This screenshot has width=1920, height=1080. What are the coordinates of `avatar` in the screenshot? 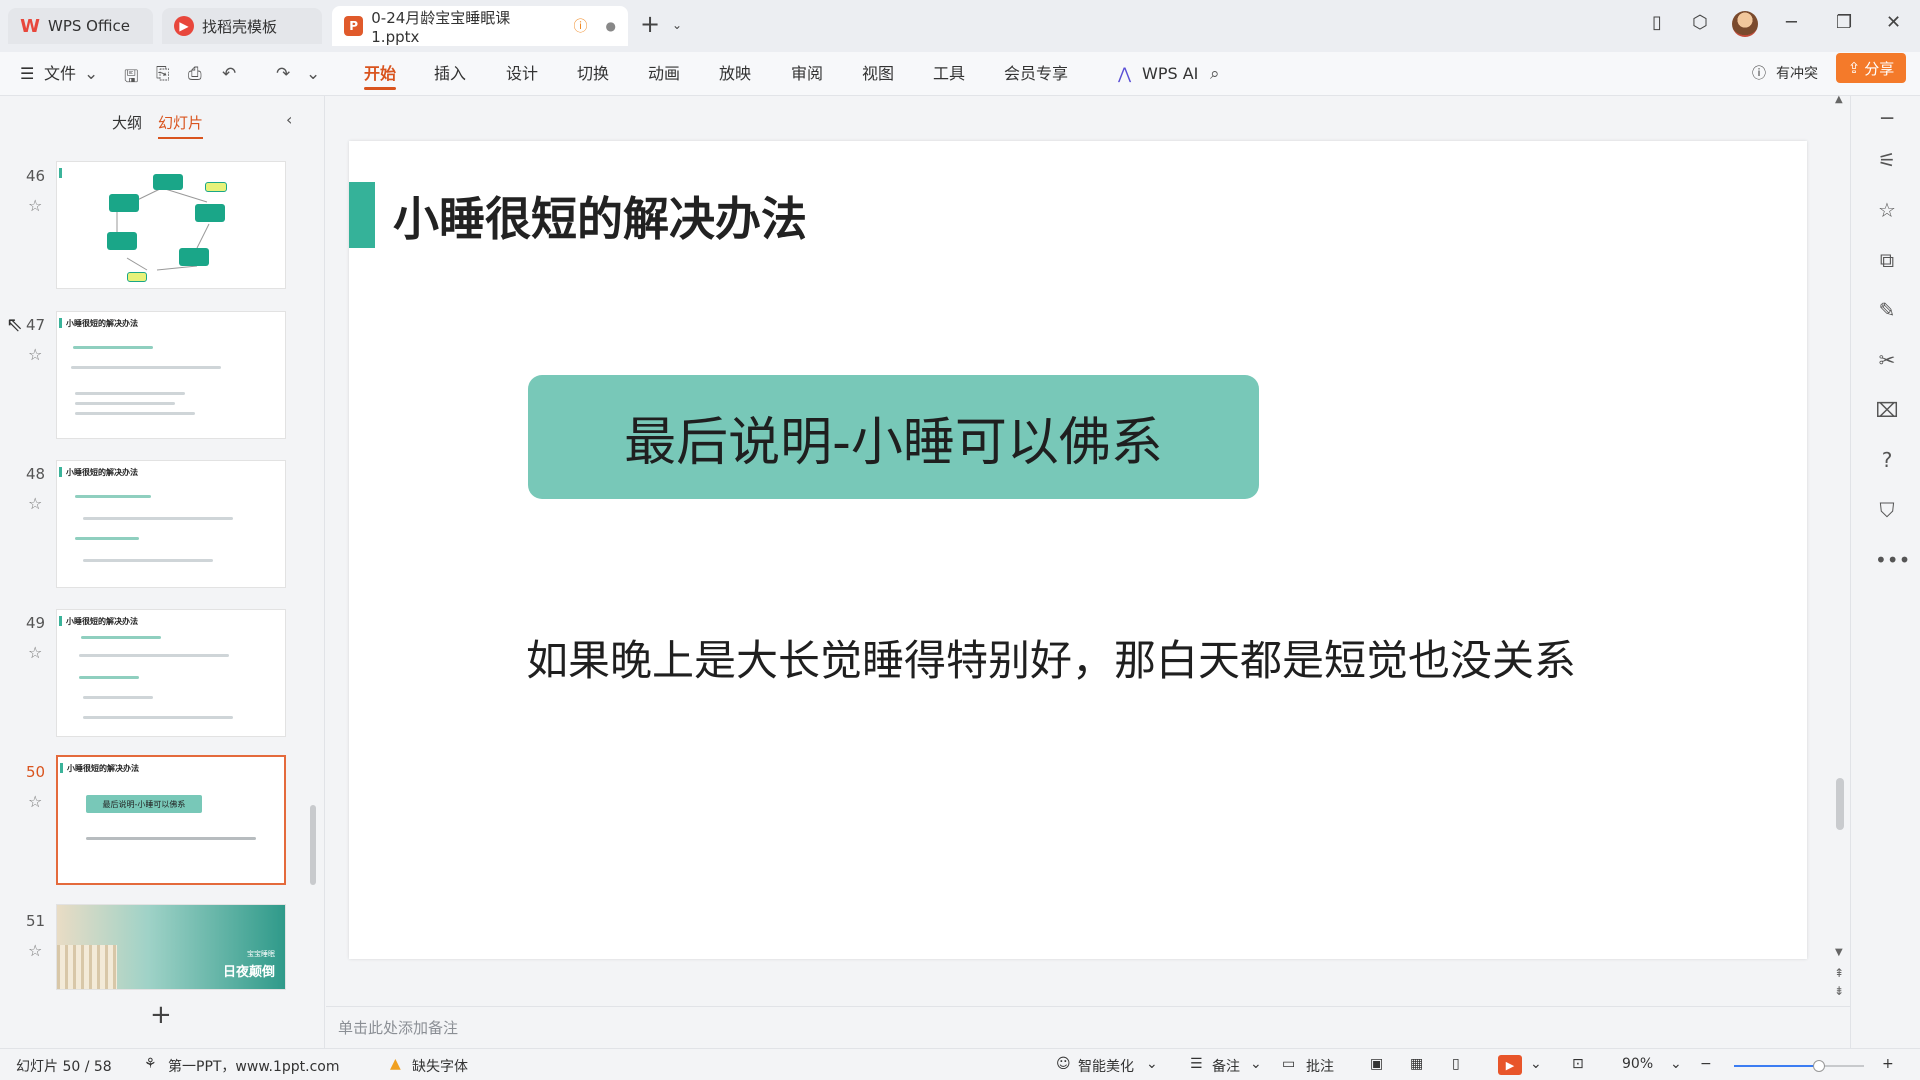 It's located at (1745, 24).